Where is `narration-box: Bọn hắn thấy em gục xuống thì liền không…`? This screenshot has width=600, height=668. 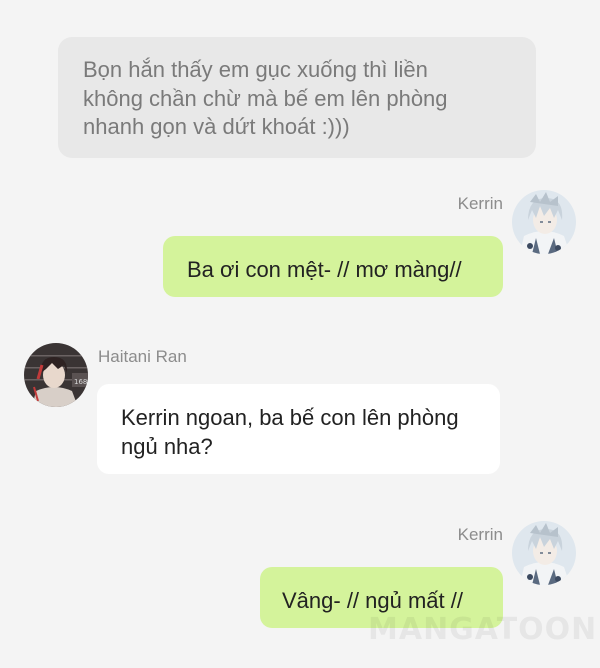
narration-box: Bọn hắn thấy em gục xuống thì liền không… is located at coordinates (297, 97).